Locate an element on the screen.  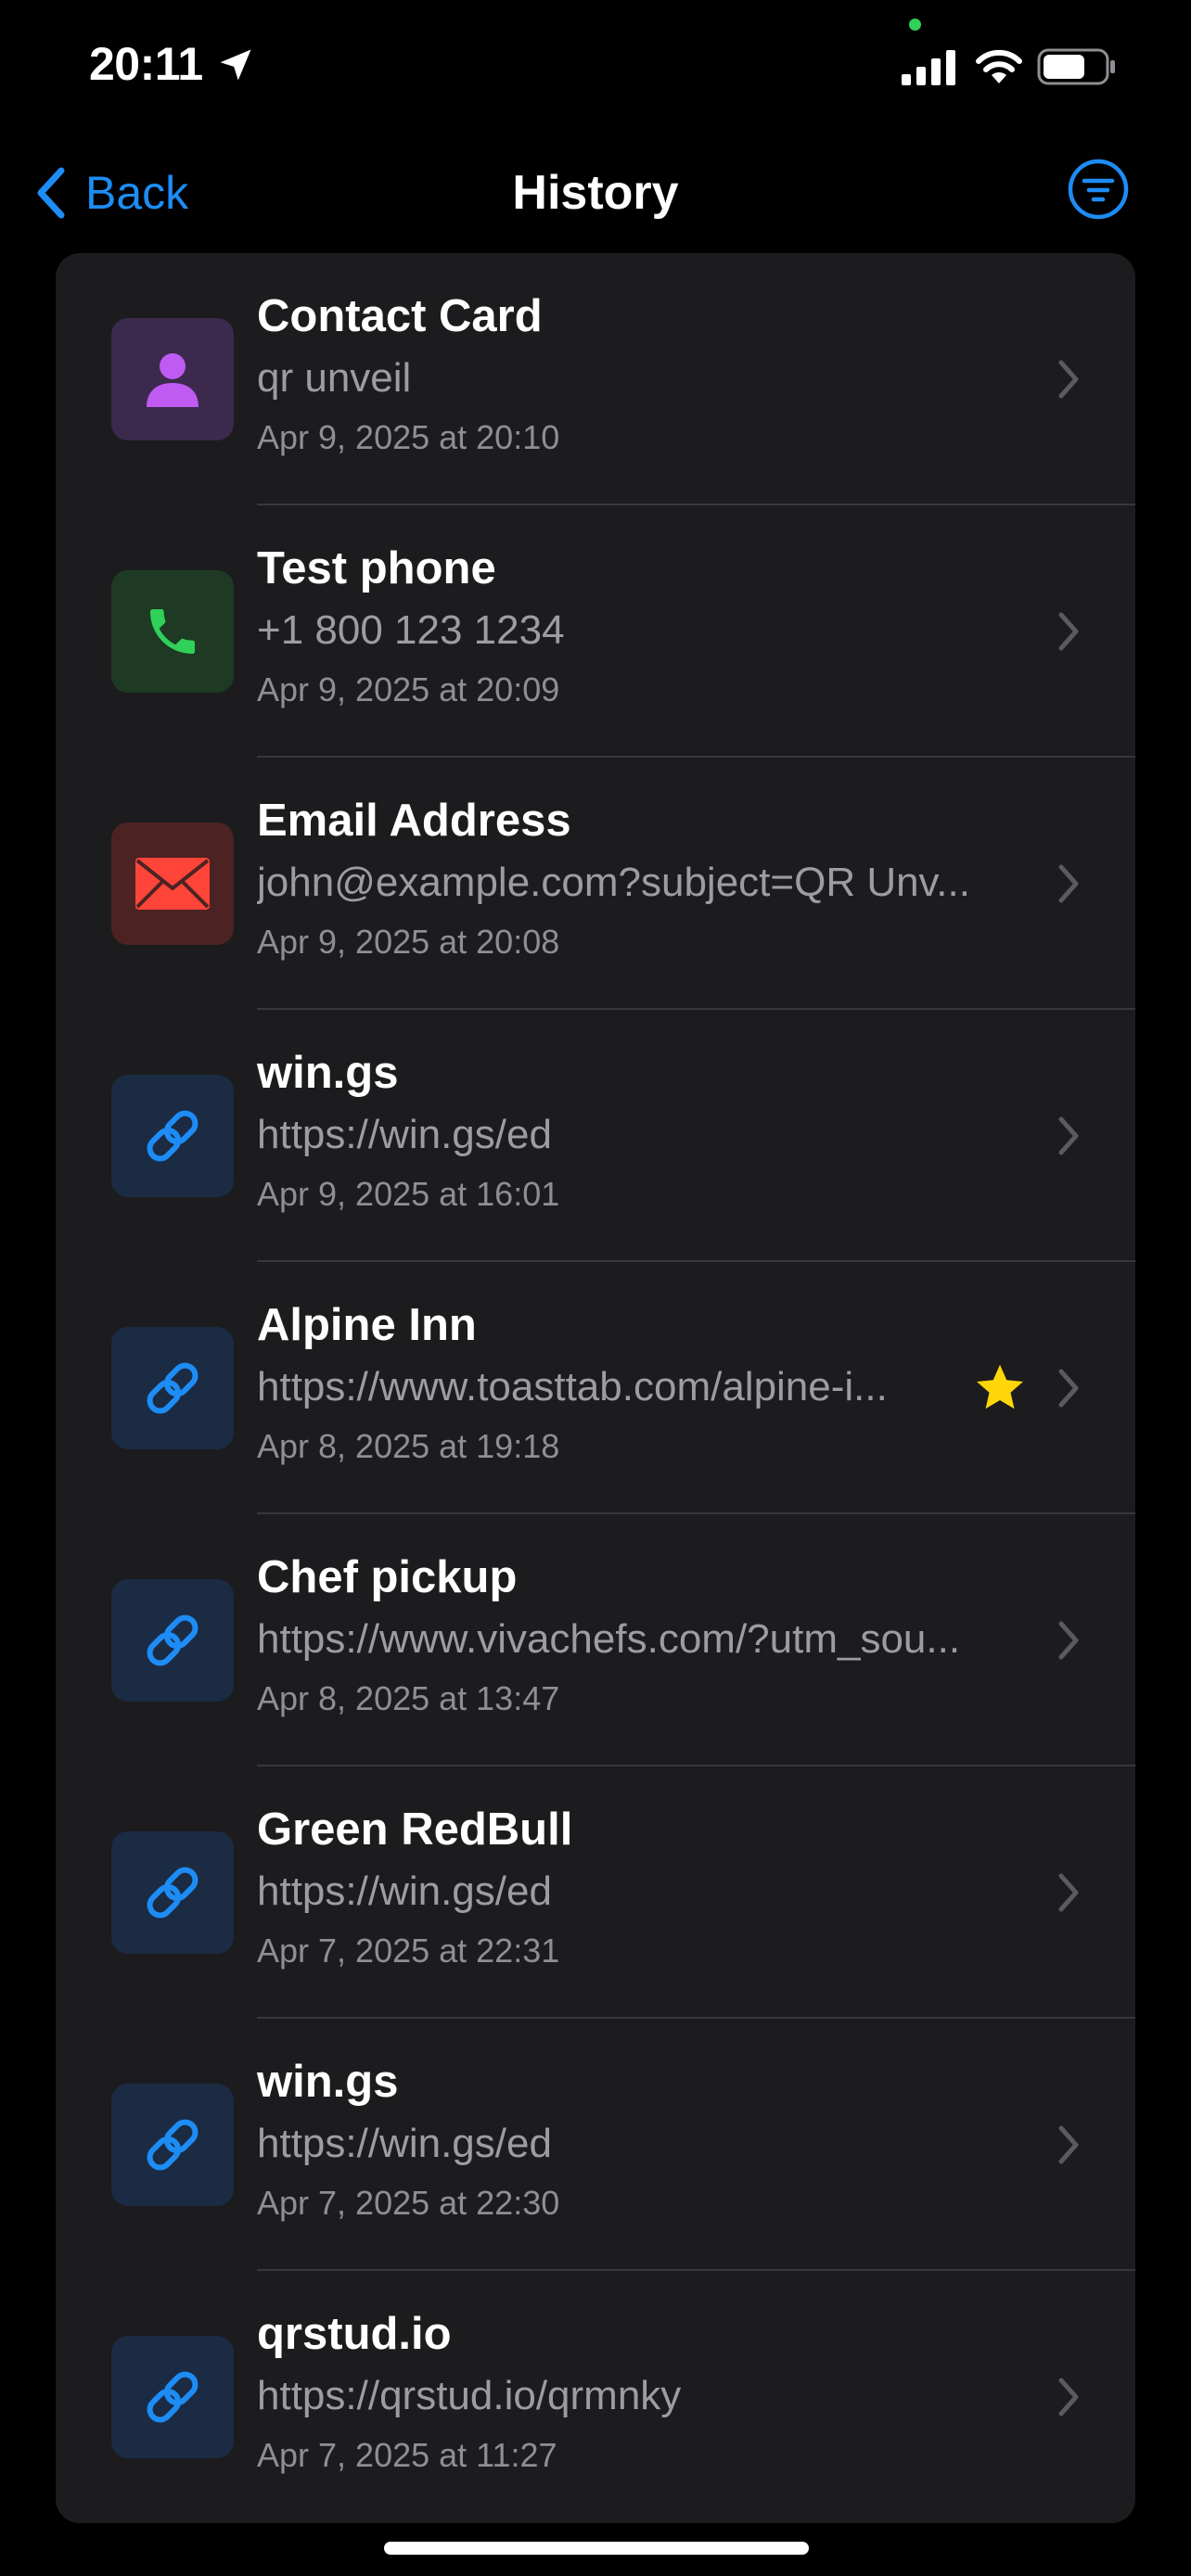
row-subtitle: qr unveil is located at coordinates (334, 378).